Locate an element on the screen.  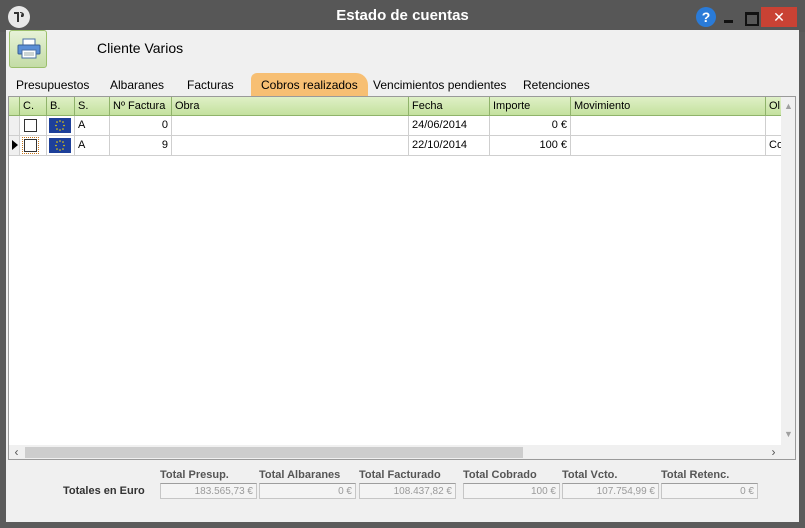
table-row: A 0 24/06/2014 0 € is located at coordinates (395, 126).